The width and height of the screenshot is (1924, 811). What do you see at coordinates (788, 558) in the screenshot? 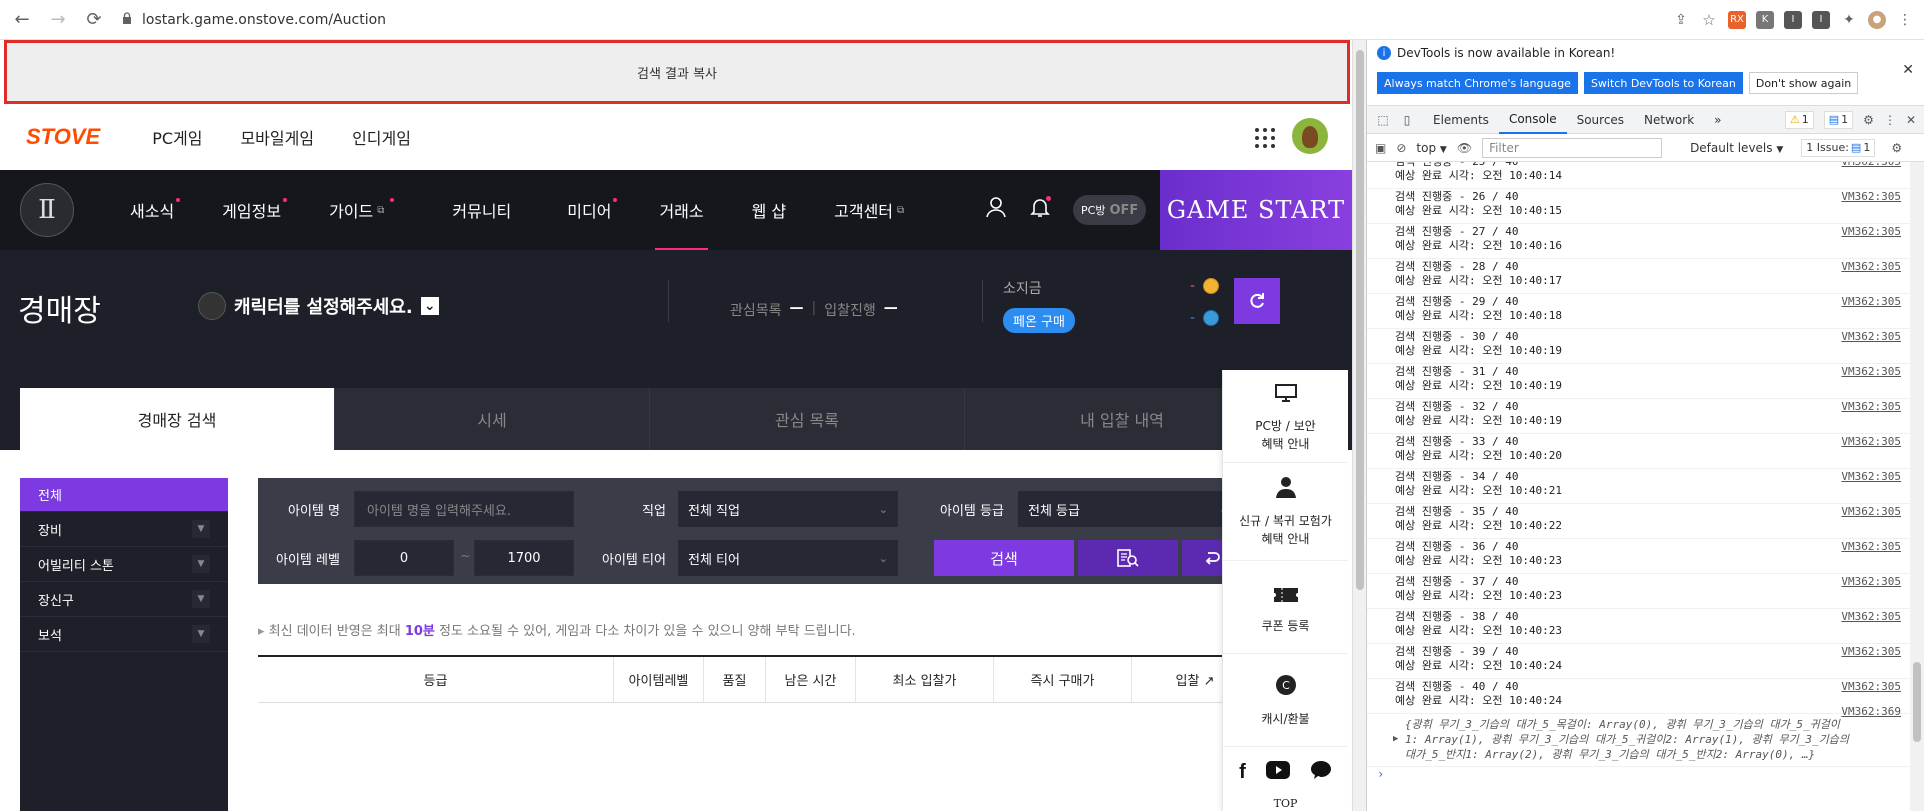
I see `tier-select: 전체 티어 ⌄` at bounding box center [788, 558].